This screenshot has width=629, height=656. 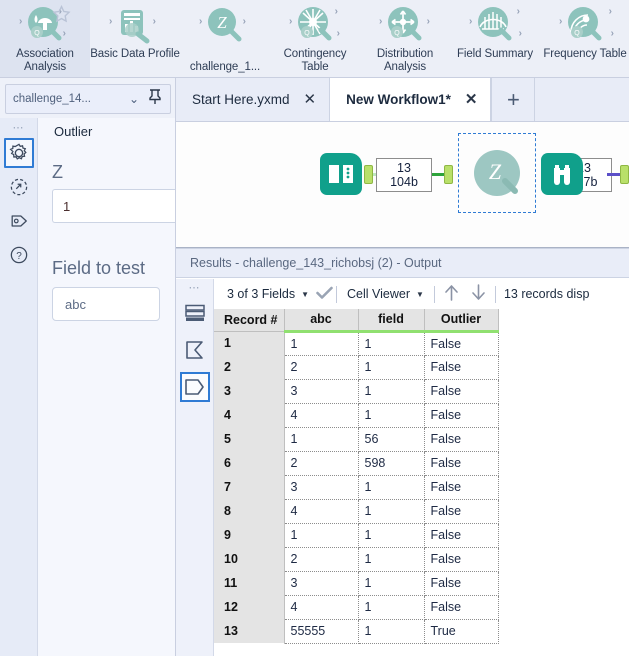 I want to click on arrow-up-icon, so click(x=451, y=294).